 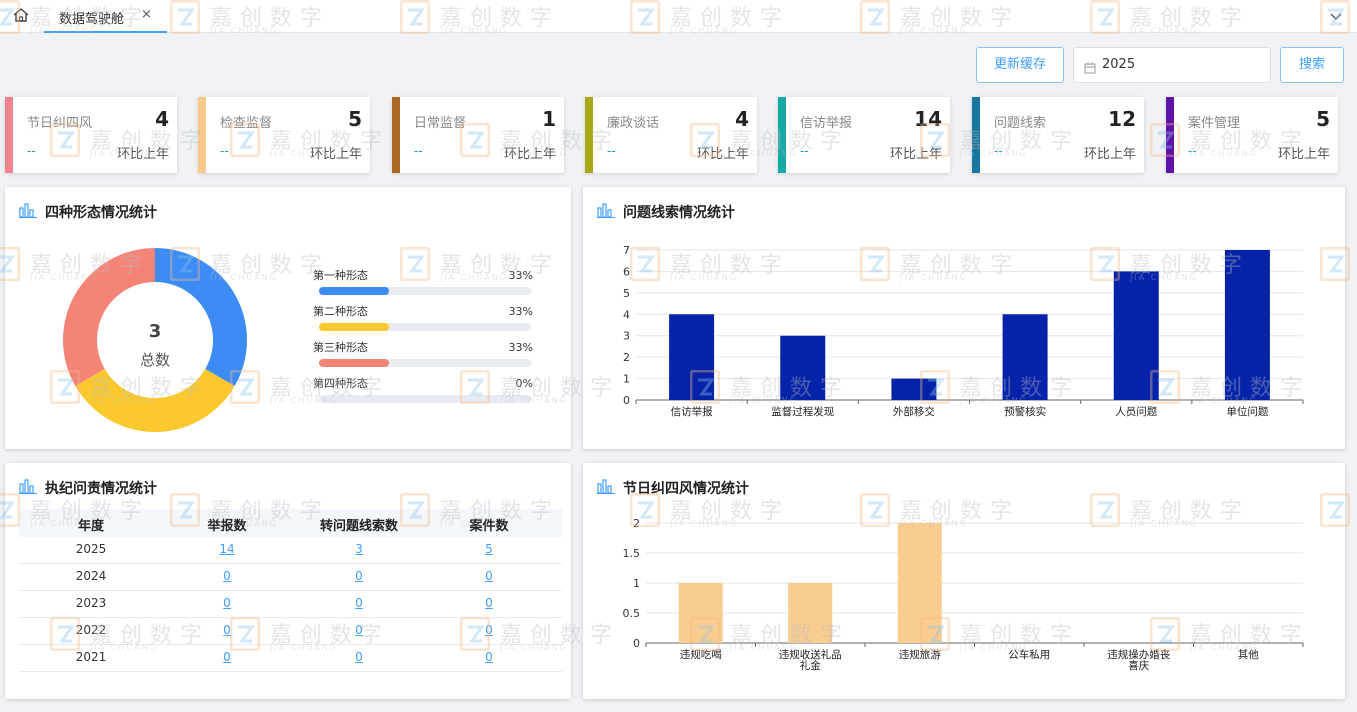 I want to click on card-label: 信访举报, so click(x=826, y=123).